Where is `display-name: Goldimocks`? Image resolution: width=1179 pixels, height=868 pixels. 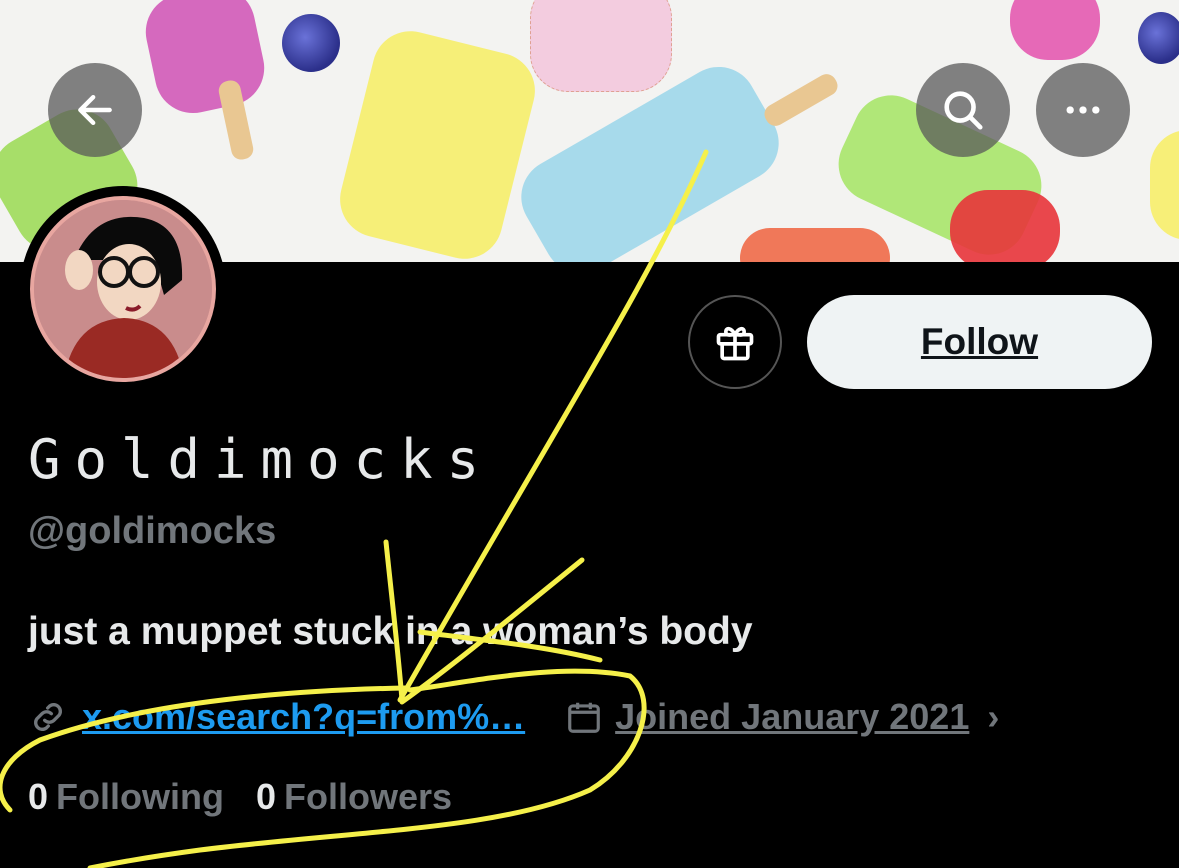 display-name: Goldimocks is located at coordinates (261, 459).